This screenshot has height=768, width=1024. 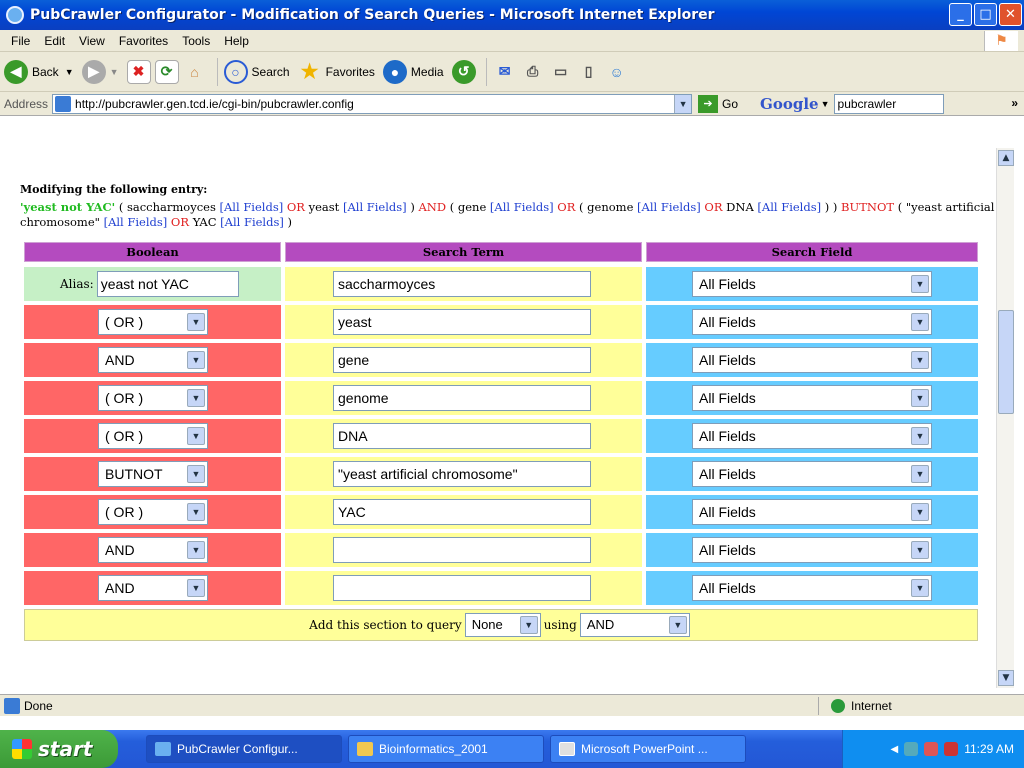 I want to click on search-term-input: "yeast artificial chromosome", so click(x=462, y=474).